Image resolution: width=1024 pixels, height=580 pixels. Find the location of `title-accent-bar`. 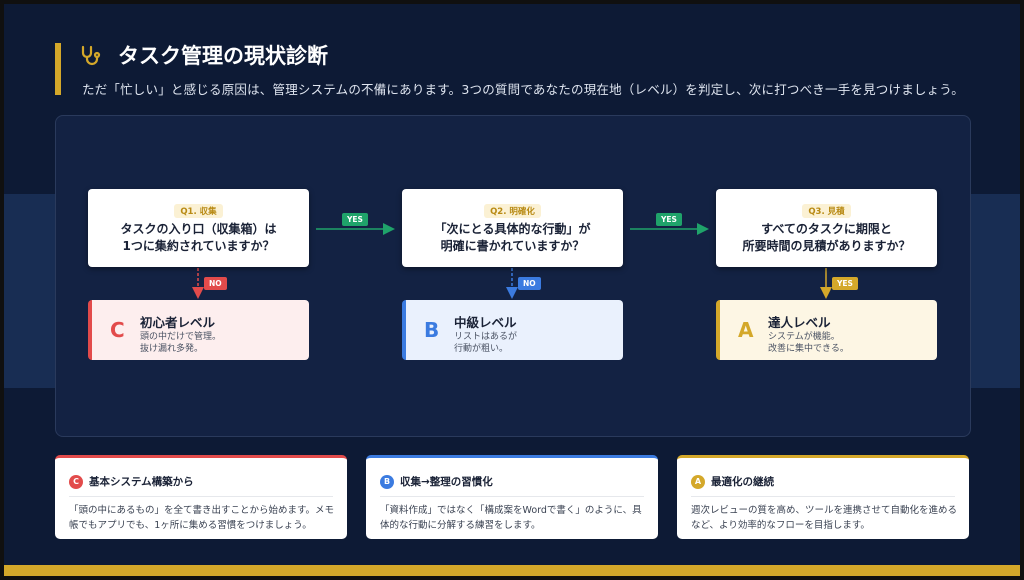

title-accent-bar is located at coordinates (58, 69).